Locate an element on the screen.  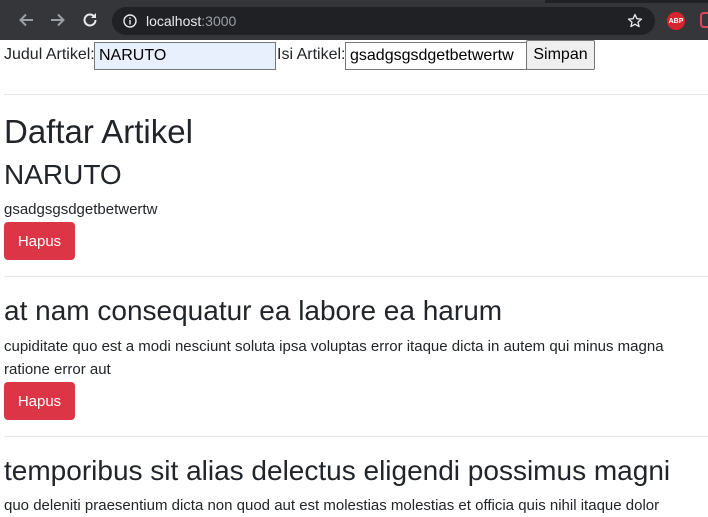
page-title: Daftar Artikel is located at coordinates (98, 131).